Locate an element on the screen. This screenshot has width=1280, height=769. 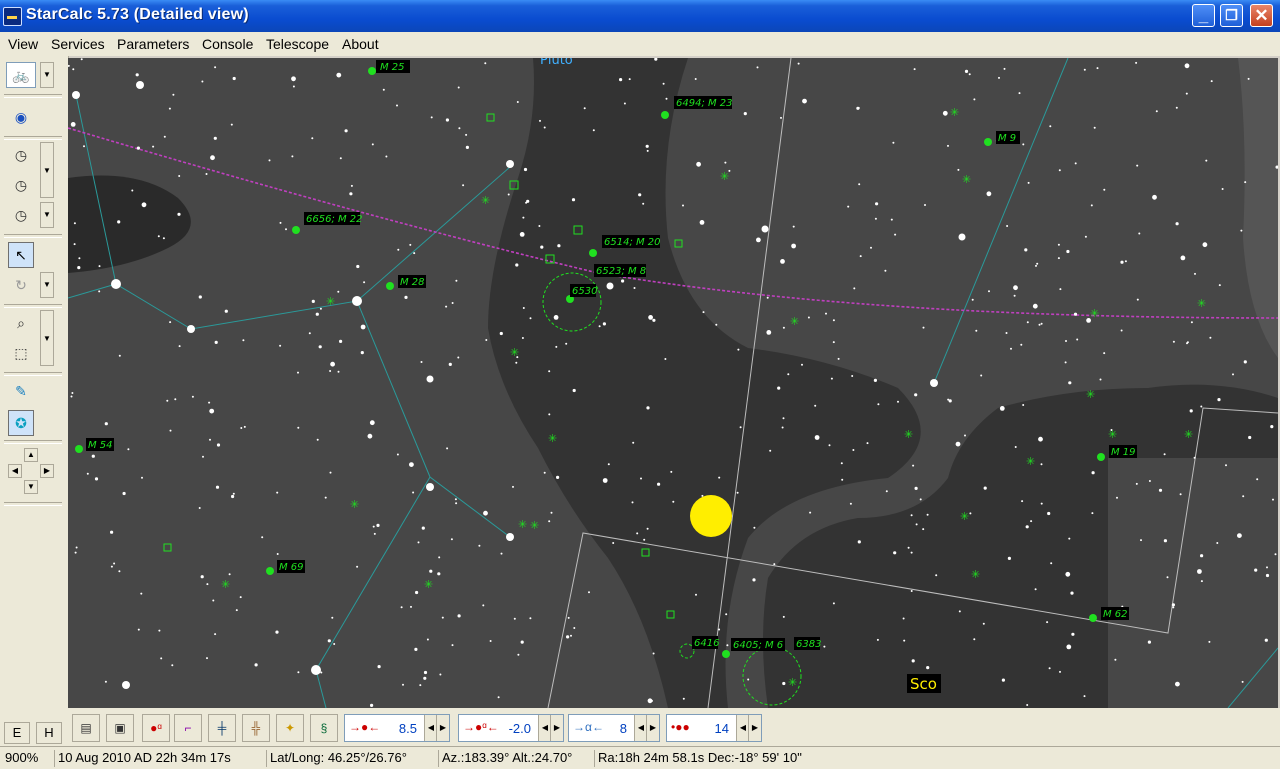
menu-view: View is located at coordinates (23, 44).